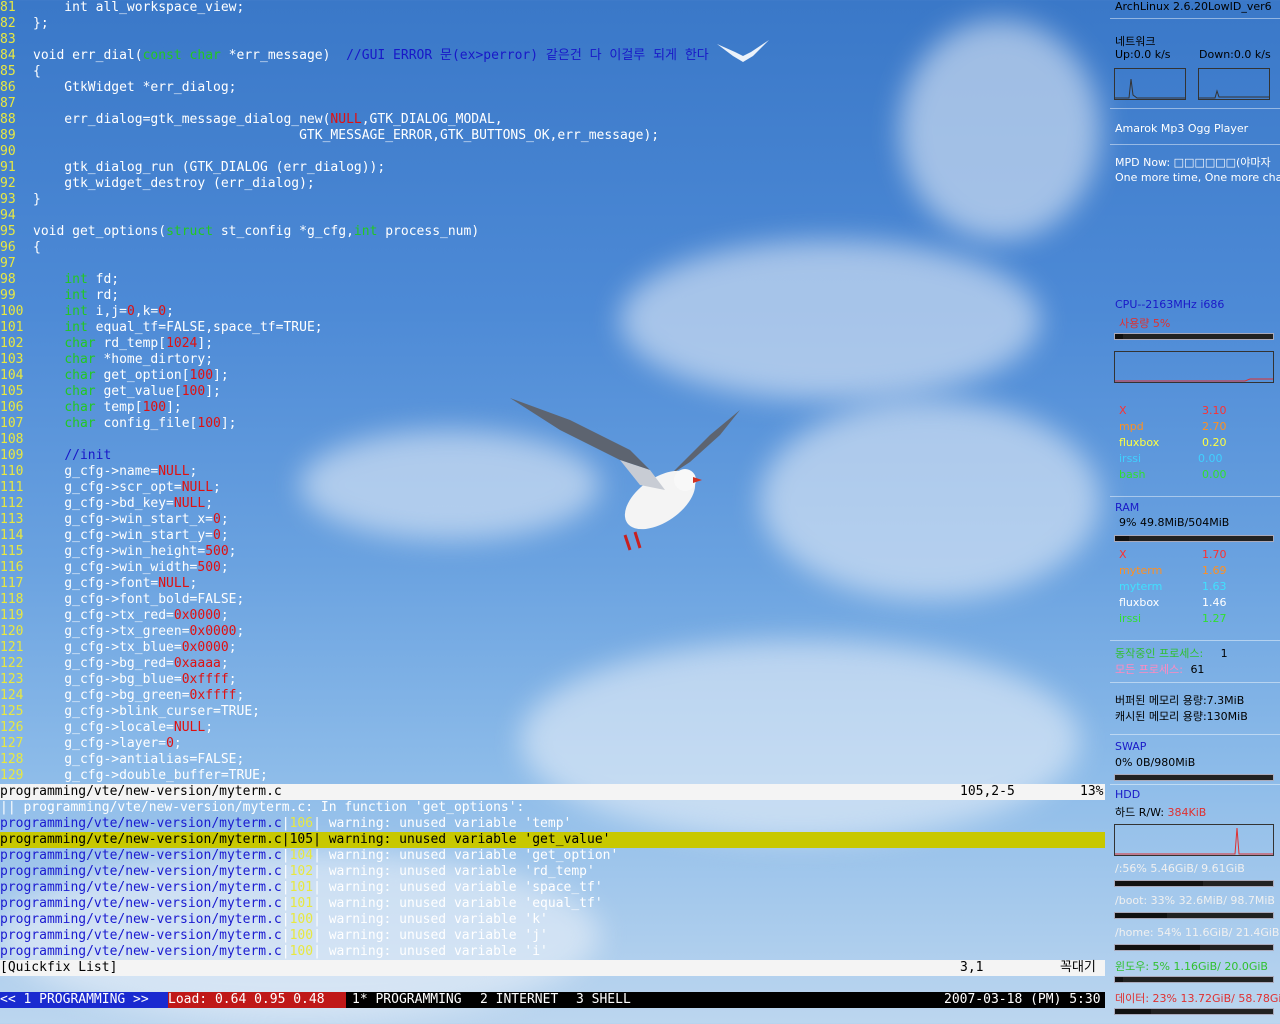 This screenshot has width=1280, height=1024. I want to click on code-text: g_cfg->font=NULL;, so click(115, 583).